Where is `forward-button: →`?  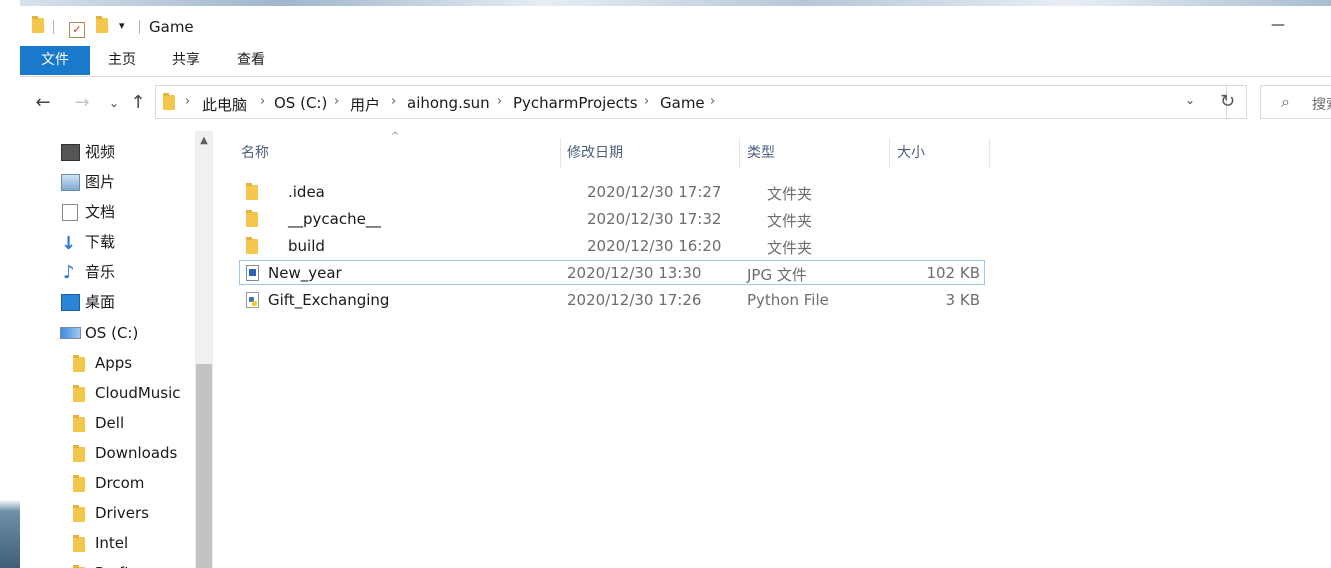
forward-button: → is located at coordinates (82, 103).